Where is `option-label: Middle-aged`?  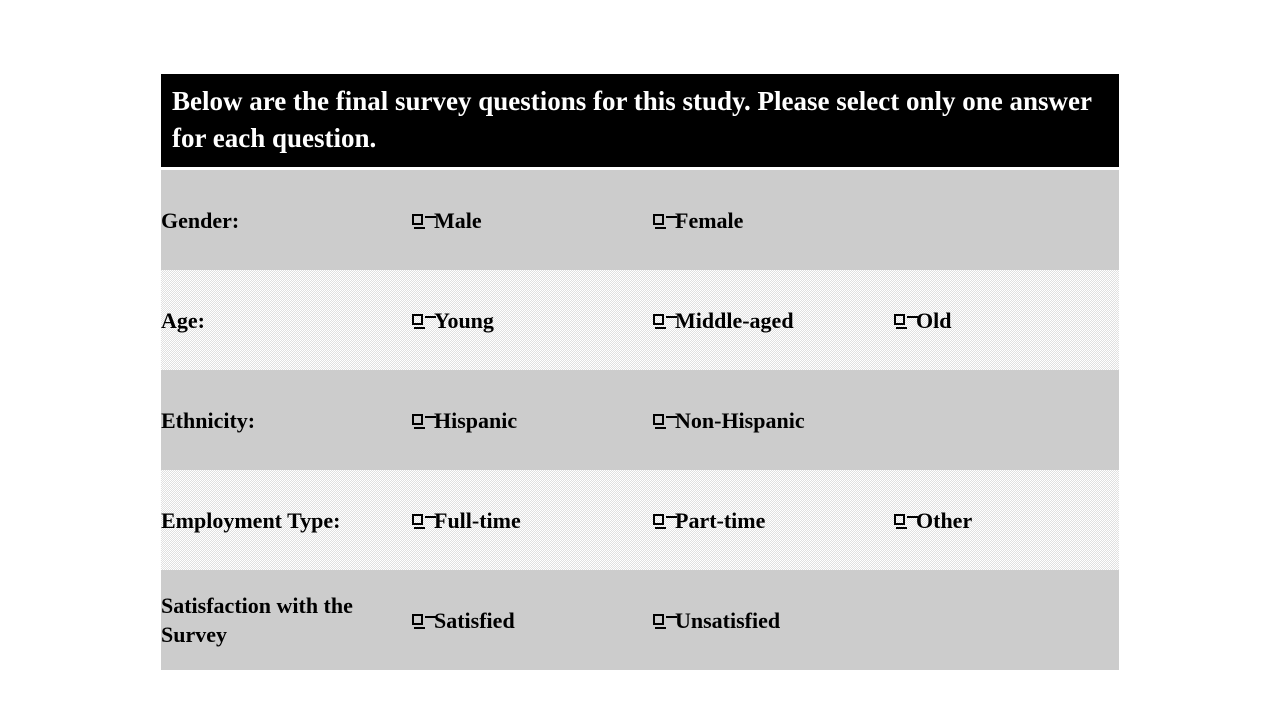 option-label: Middle-aged is located at coordinates (734, 320).